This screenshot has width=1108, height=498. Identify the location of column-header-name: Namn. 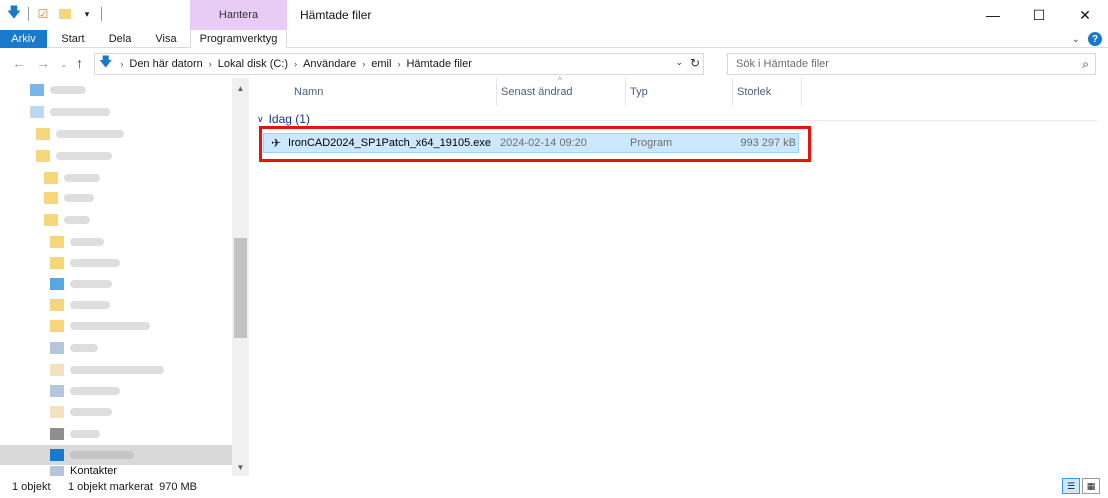
(374, 92).